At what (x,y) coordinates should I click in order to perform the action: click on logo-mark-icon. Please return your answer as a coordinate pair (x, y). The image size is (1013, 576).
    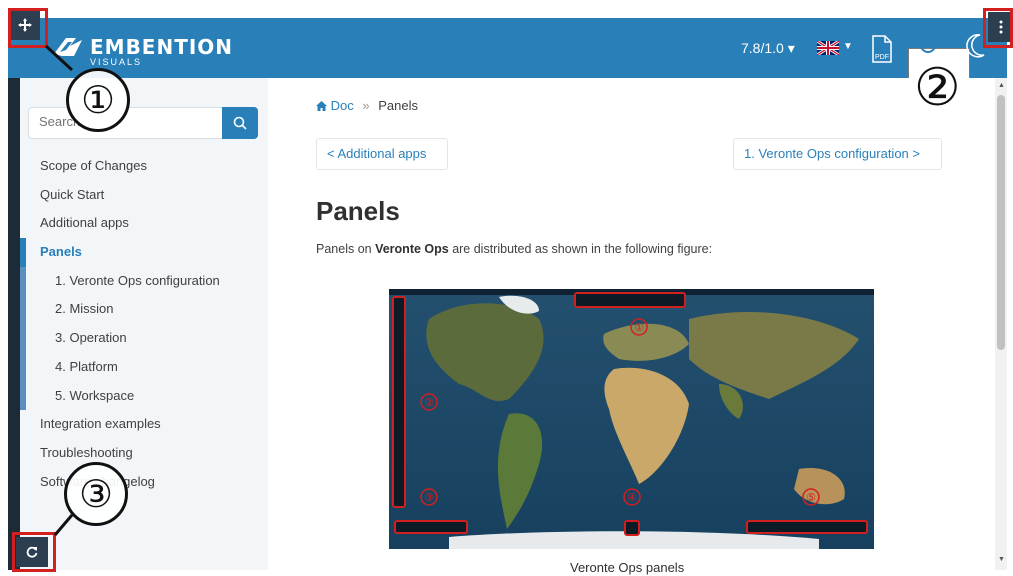
    Looking at the image, I should click on (68, 47).